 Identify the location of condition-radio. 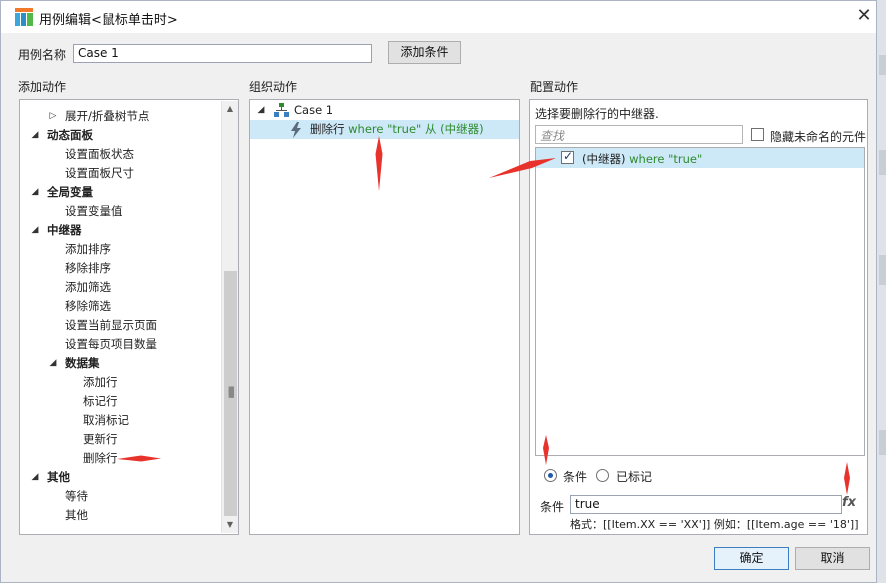
(550, 475).